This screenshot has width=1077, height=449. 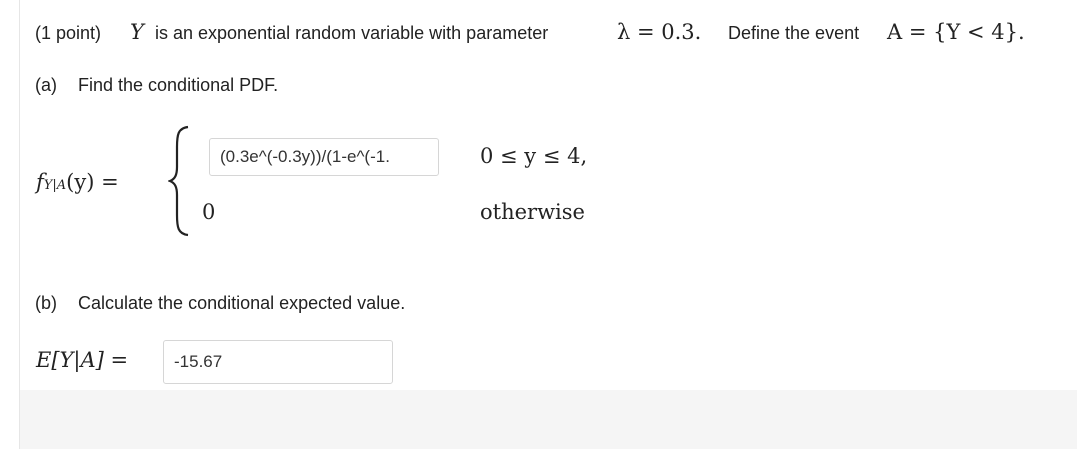 I want to click on conditional-pdf-input, so click(x=324, y=157).